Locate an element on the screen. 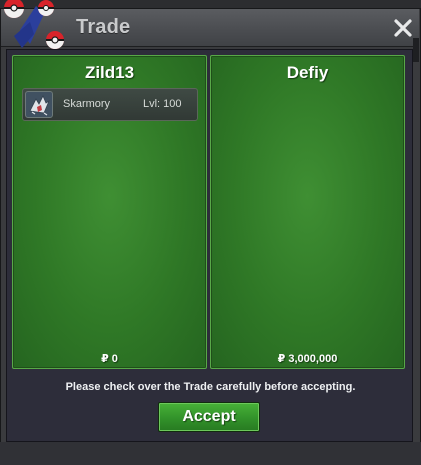  pokemon-level: Lvl: 100 is located at coordinates (162, 104).